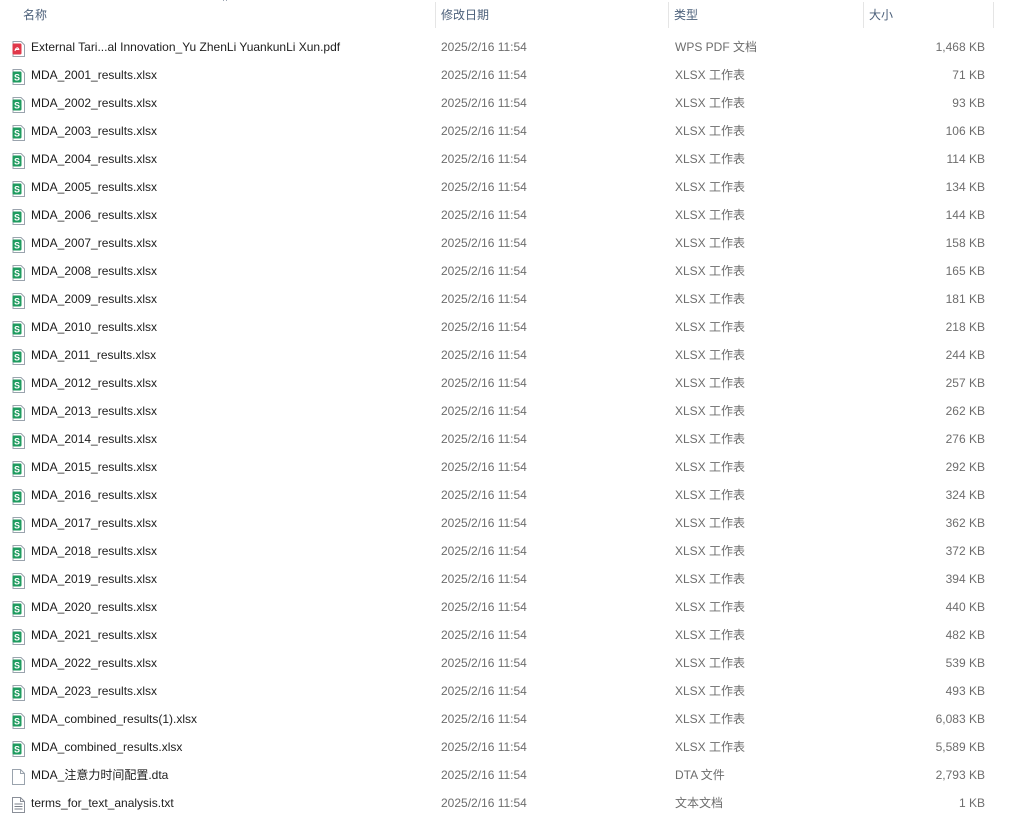 The width and height of the screenshot is (1020, 838). I want to click on column-header-type: 类型, so click(765, 15).